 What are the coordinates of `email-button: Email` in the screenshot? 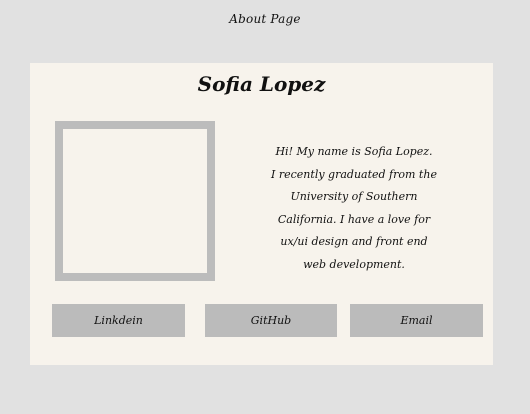 It's located at (416, 320).